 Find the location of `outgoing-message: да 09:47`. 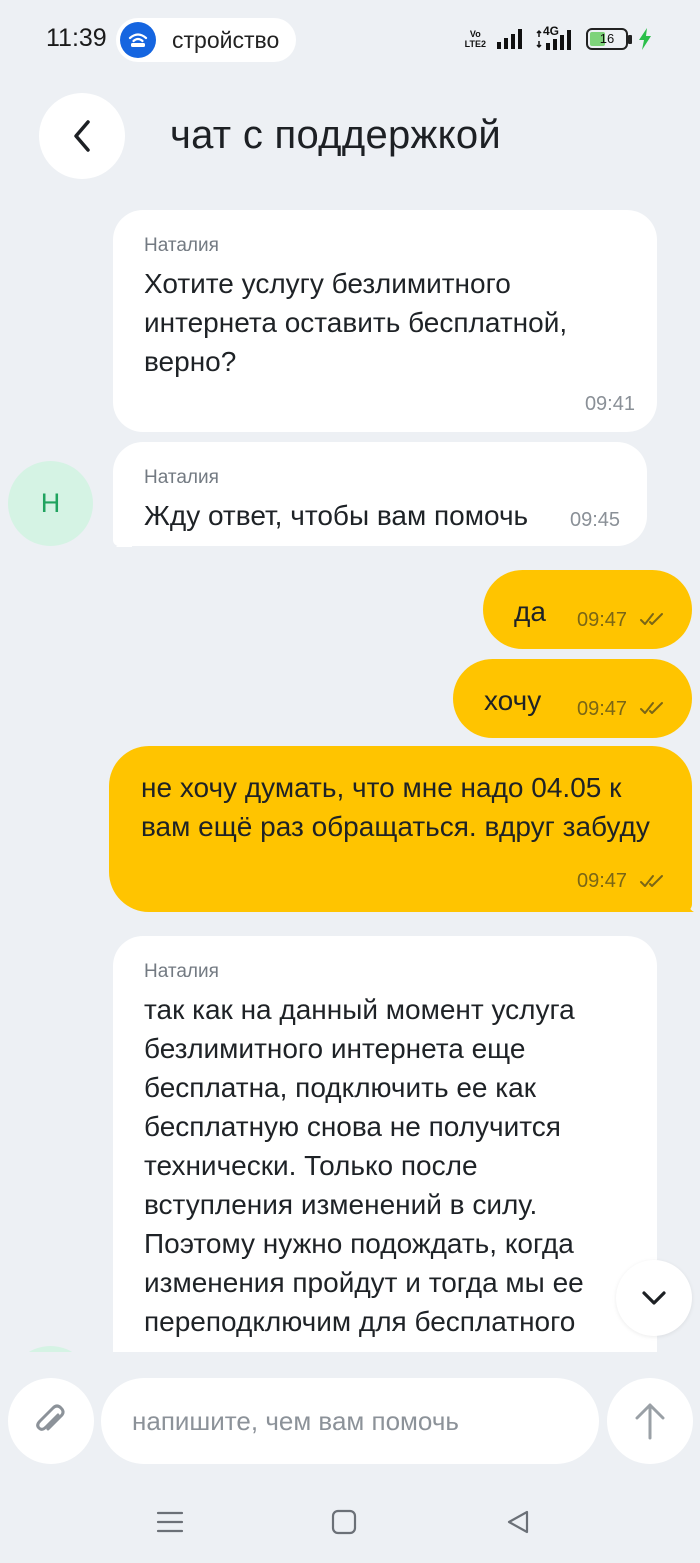

outgoing-message: да 09:47 is located at coordinates (587, 609).